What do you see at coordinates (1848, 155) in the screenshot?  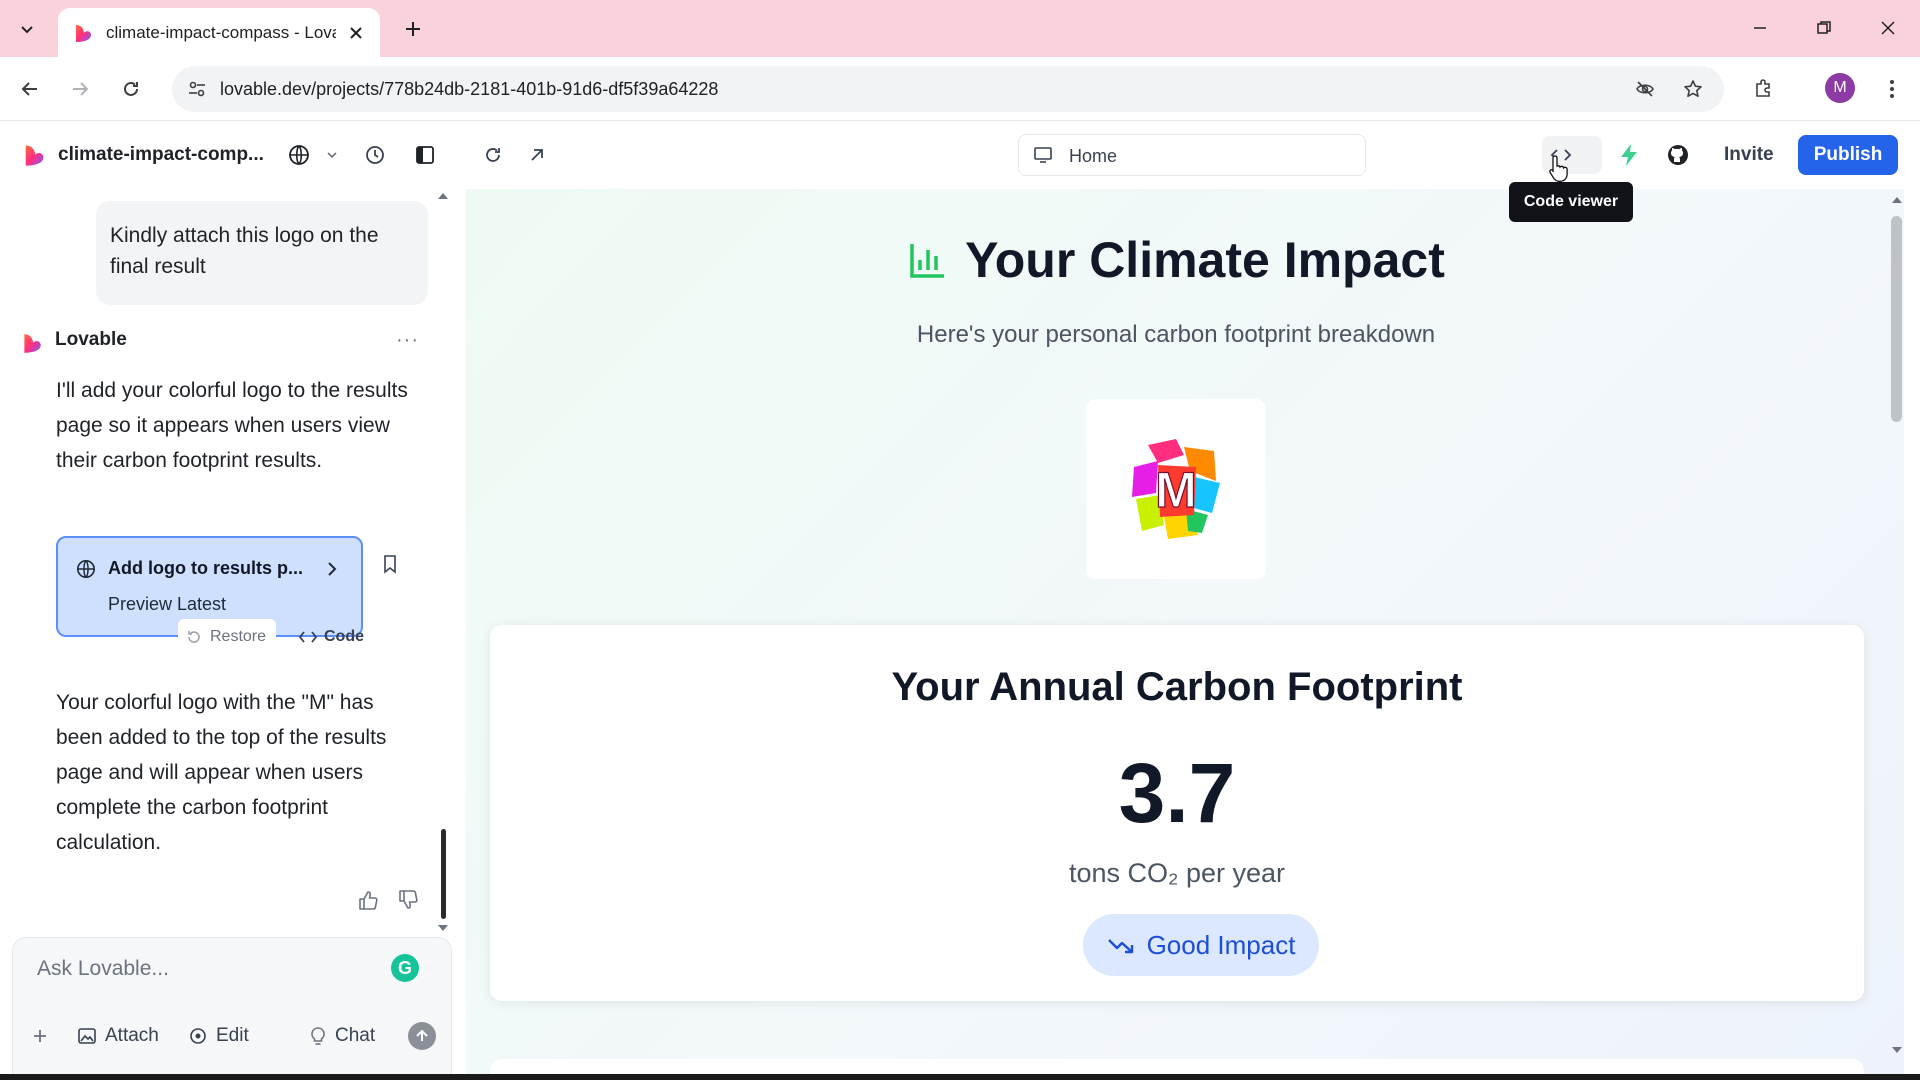 I see `publish-button: Publish` at bounding box center [1848, 155].